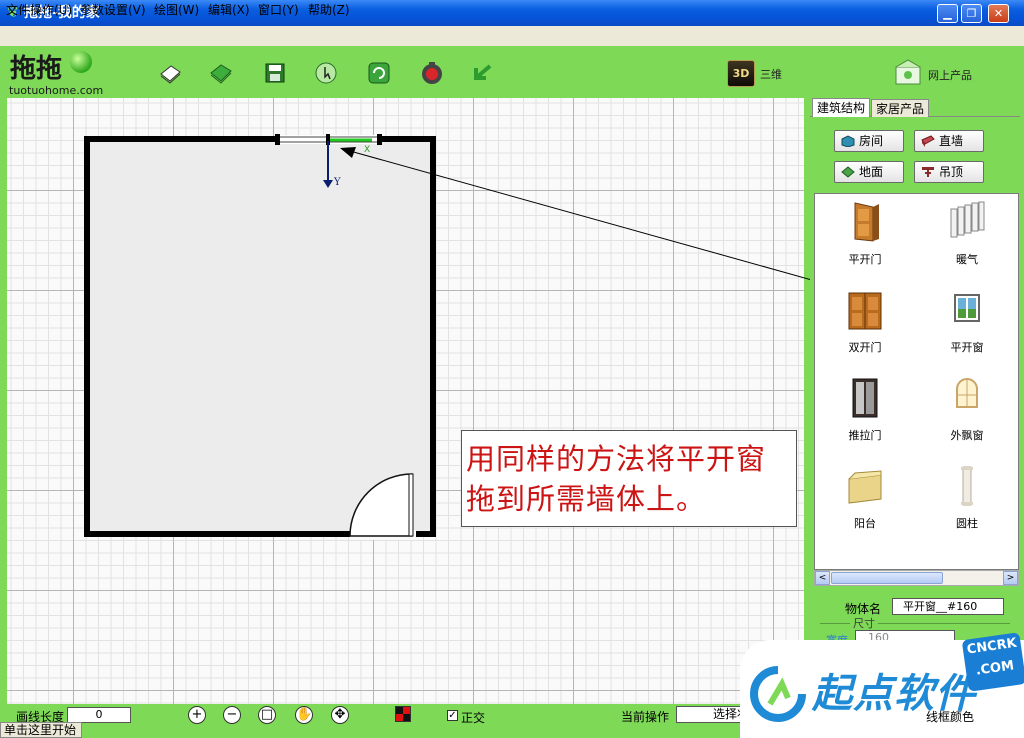 This screenshot has width=1024, height=738. Describe the element at coordinates (645, 717) in the screenshot. I see `current-operation-label: 当前操作` at that location.